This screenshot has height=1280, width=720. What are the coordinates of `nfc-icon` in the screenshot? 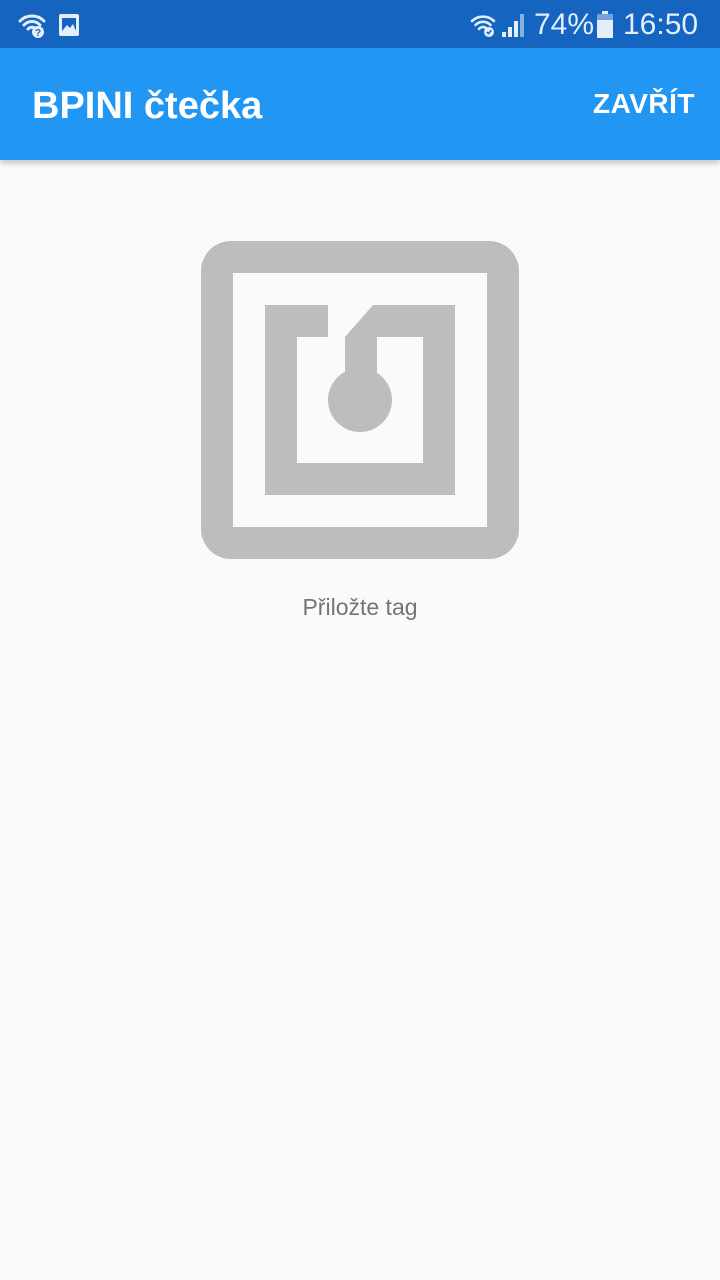 It's located at (360, 400).